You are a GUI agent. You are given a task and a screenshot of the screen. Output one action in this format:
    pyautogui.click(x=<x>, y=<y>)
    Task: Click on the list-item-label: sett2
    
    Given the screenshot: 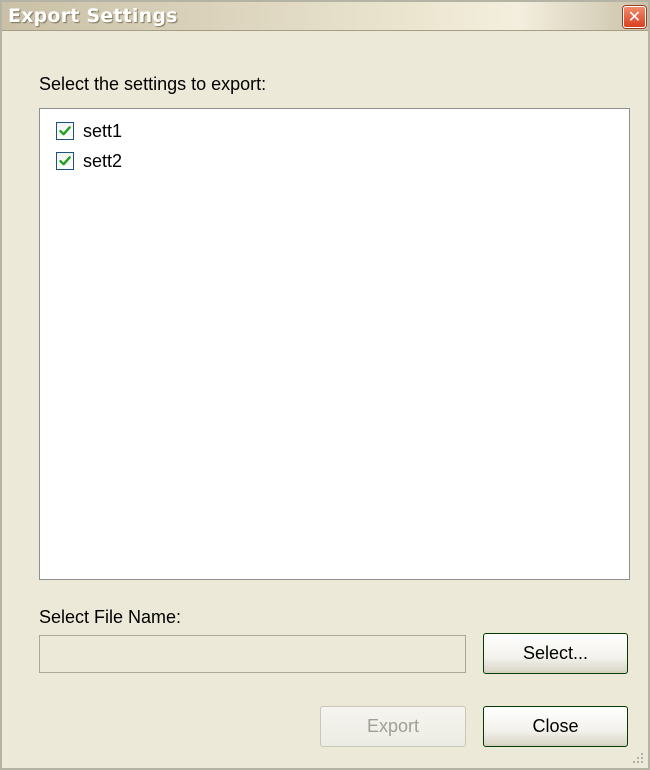 What is the action you would take?
    pyautogui.click(x=103, y=161)
    